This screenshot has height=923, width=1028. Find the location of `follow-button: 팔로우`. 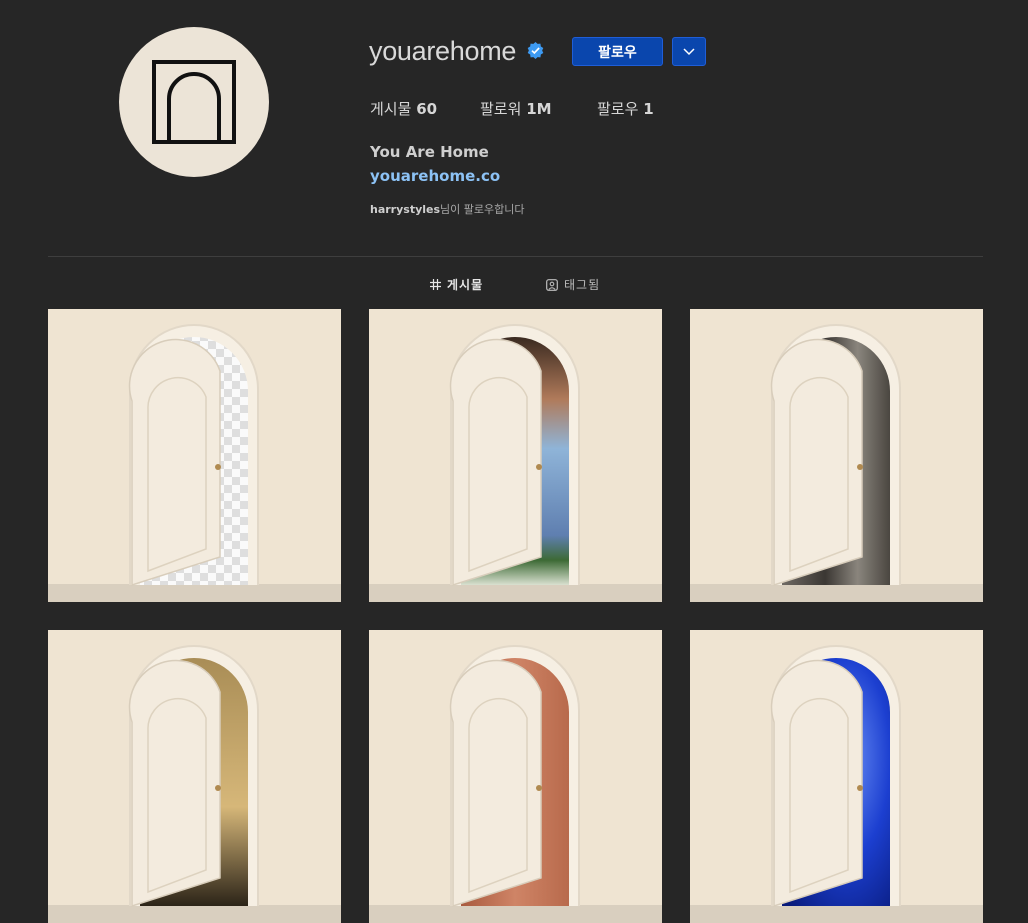

follow-button: 팔로우 is located at coordinates (617, 51).